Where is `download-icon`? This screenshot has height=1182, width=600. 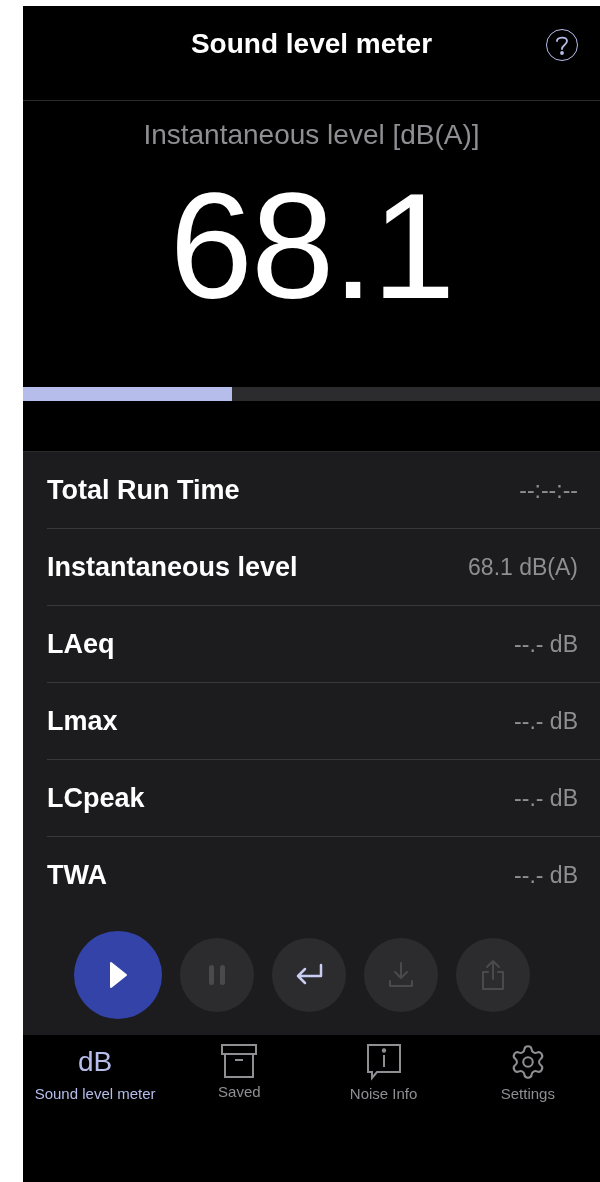 download-icon is located at coordinates (400, 974).